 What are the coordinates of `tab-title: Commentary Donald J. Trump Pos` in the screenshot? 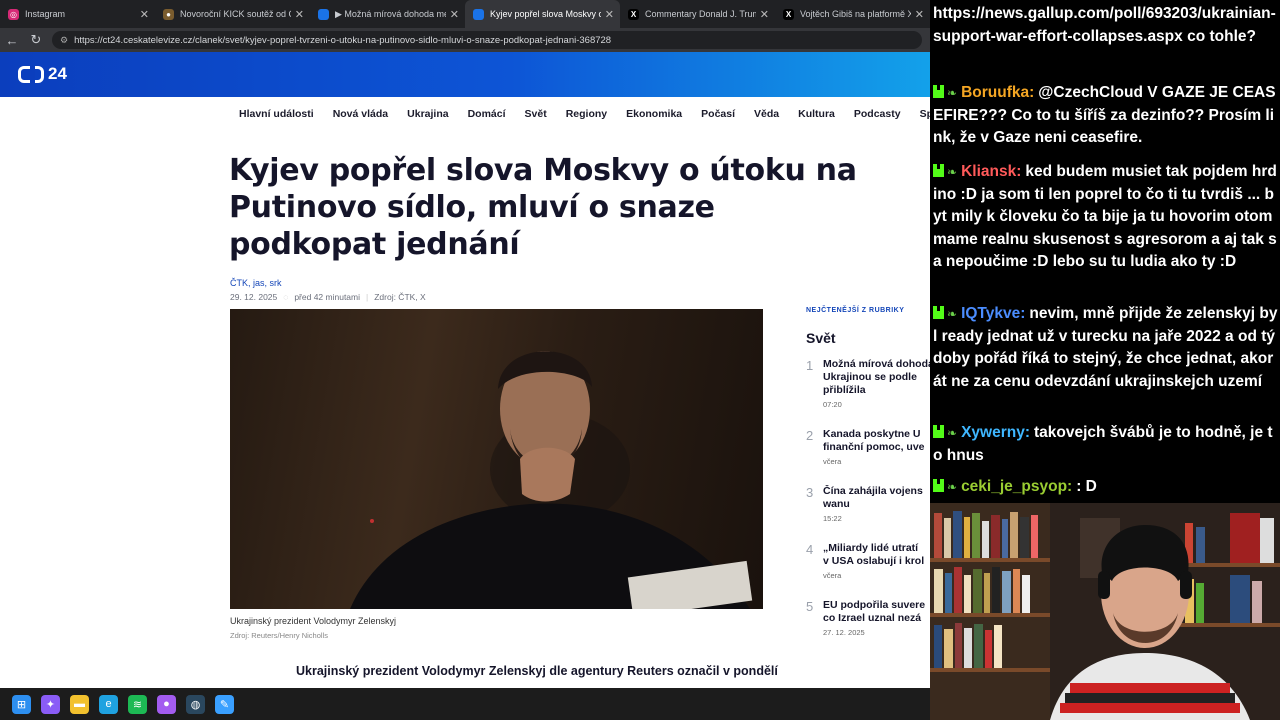 It's located at (700, 14).